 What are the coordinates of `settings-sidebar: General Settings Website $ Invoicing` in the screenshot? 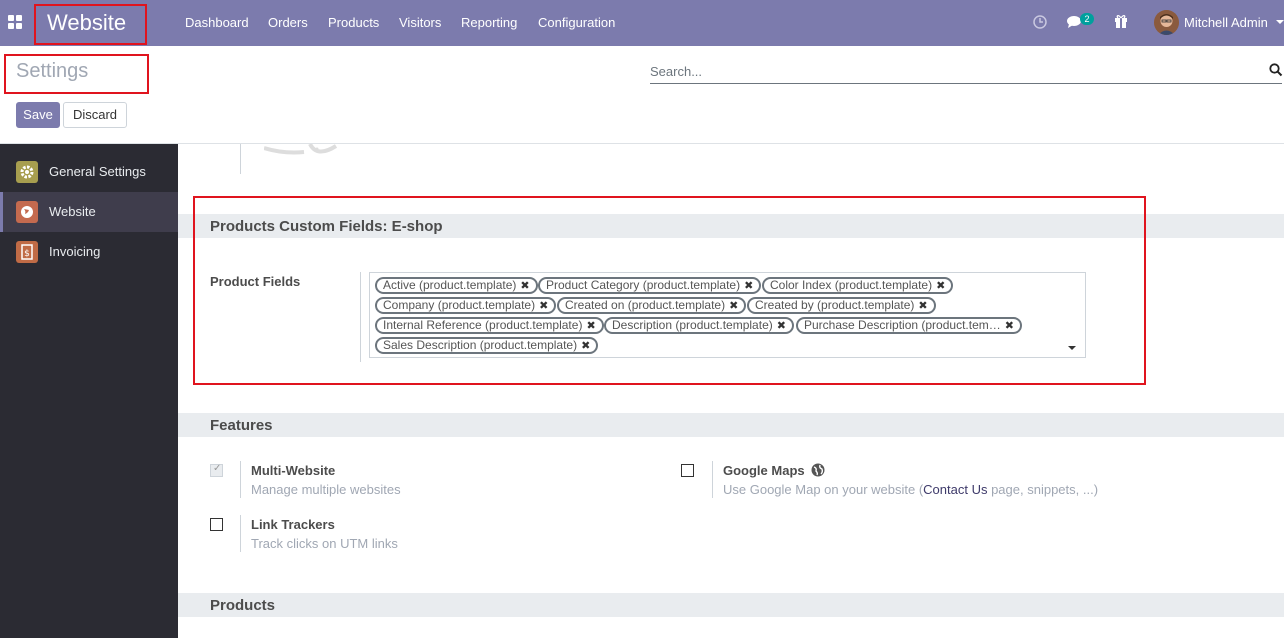 It's located at (89, 391).